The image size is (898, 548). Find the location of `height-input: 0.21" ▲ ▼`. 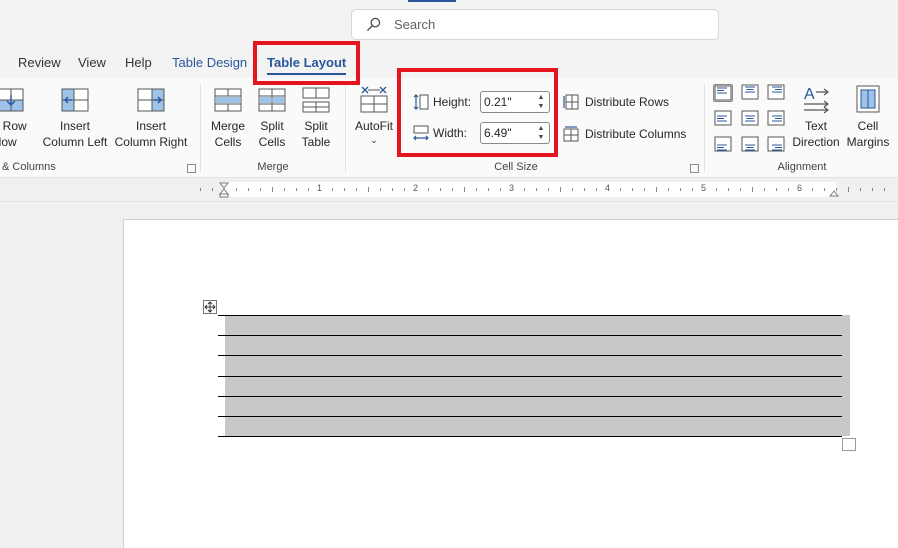

height-input: 0.21" ▲ ▼ is located at coordinates (515, 102).